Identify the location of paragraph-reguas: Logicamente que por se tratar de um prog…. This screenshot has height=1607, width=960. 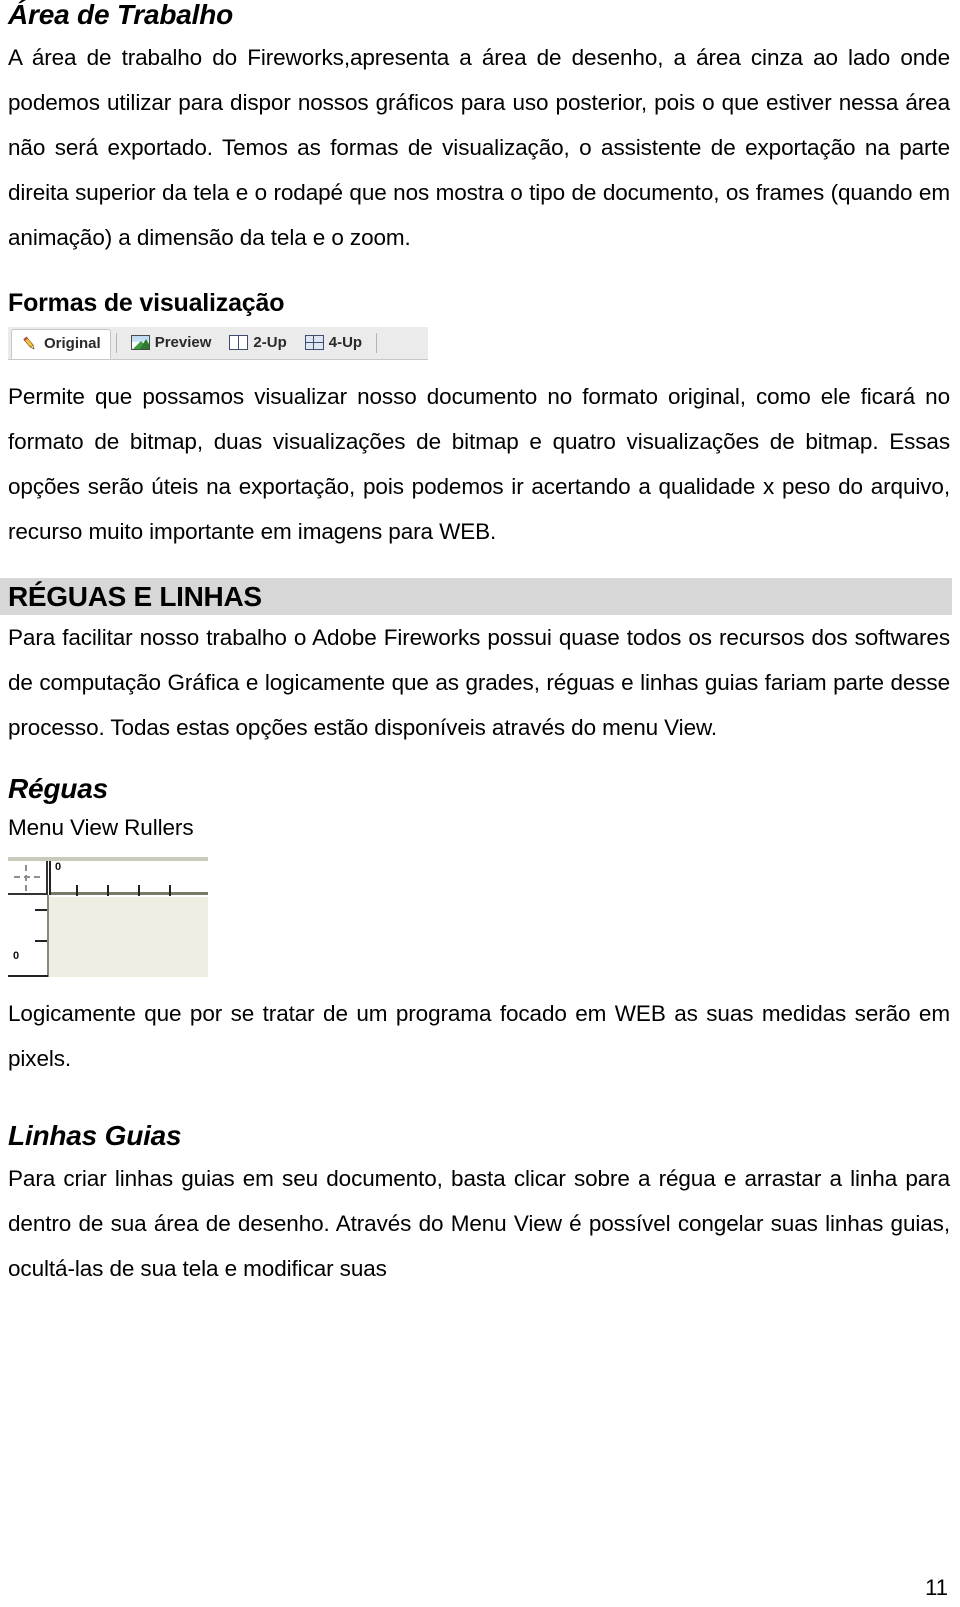
(479, 1036).